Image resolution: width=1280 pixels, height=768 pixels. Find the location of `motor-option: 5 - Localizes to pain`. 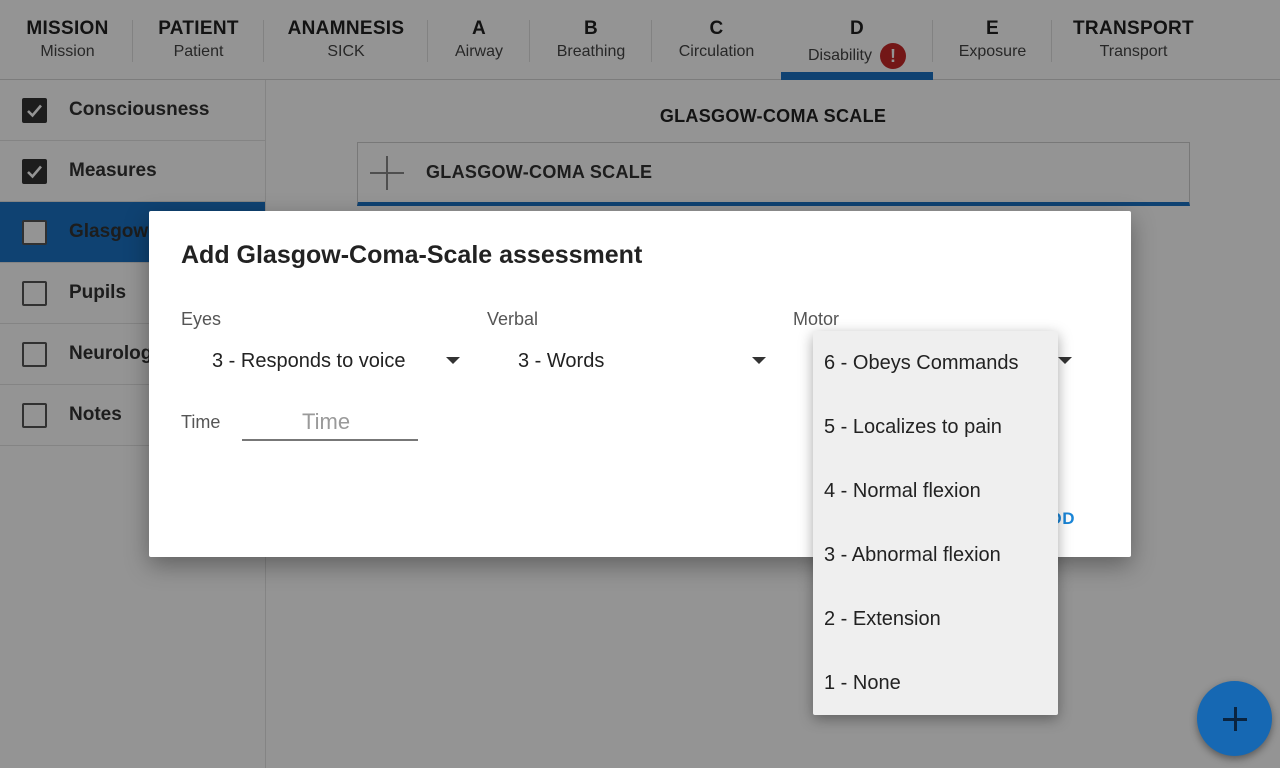

motor-option: 5 - Localizes to pain is located at coordinates (935, 427).